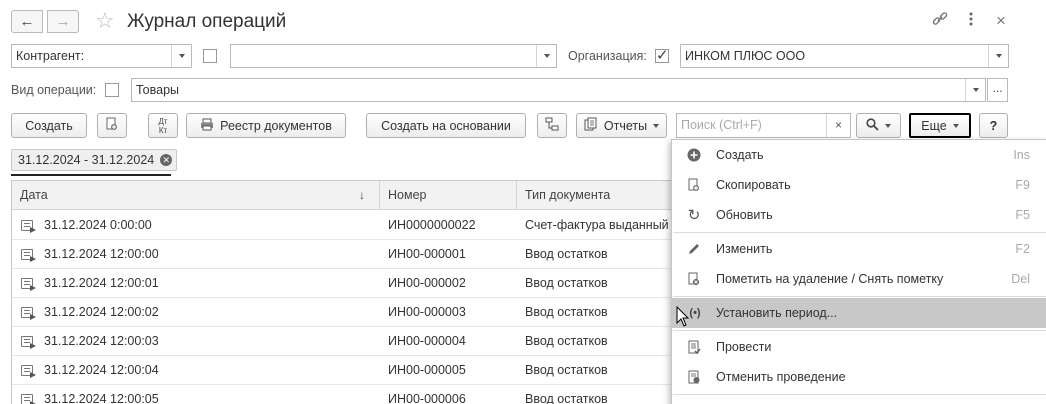 The image size is (1046, 404). I want to click on cell-date: 31.12.2024 12:00:00, so click(101, 254).